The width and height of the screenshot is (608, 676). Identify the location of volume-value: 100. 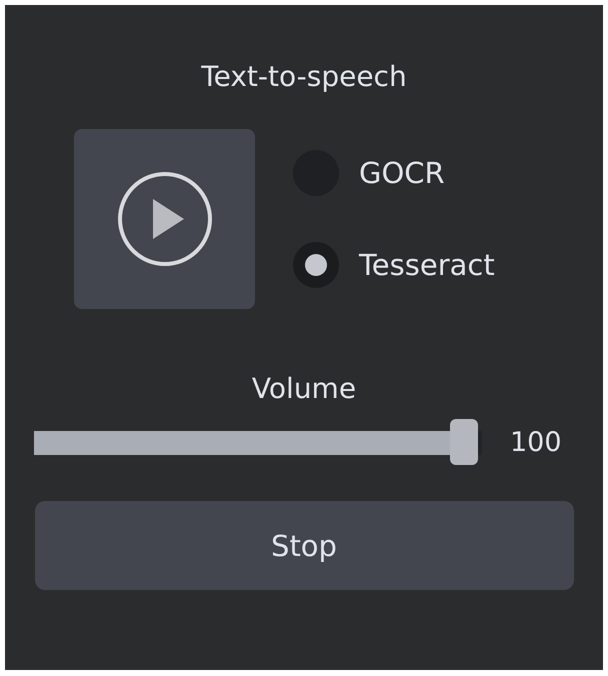
(536, 442).